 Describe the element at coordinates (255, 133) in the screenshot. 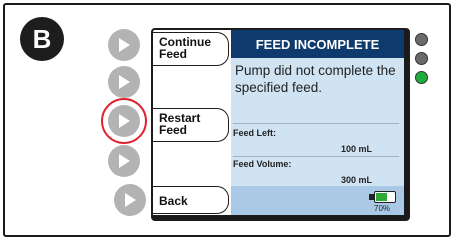

I see `feed-left-label: Feed Left:` at that location.